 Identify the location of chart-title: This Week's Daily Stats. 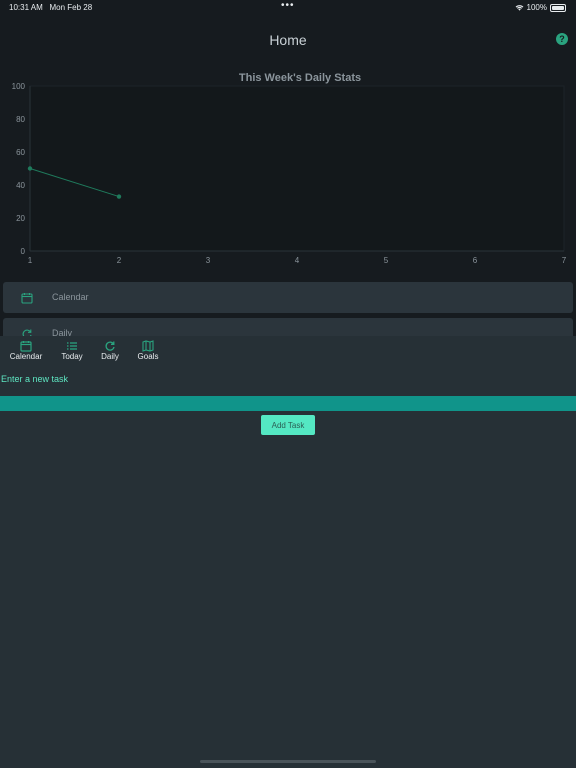
(300, 78).